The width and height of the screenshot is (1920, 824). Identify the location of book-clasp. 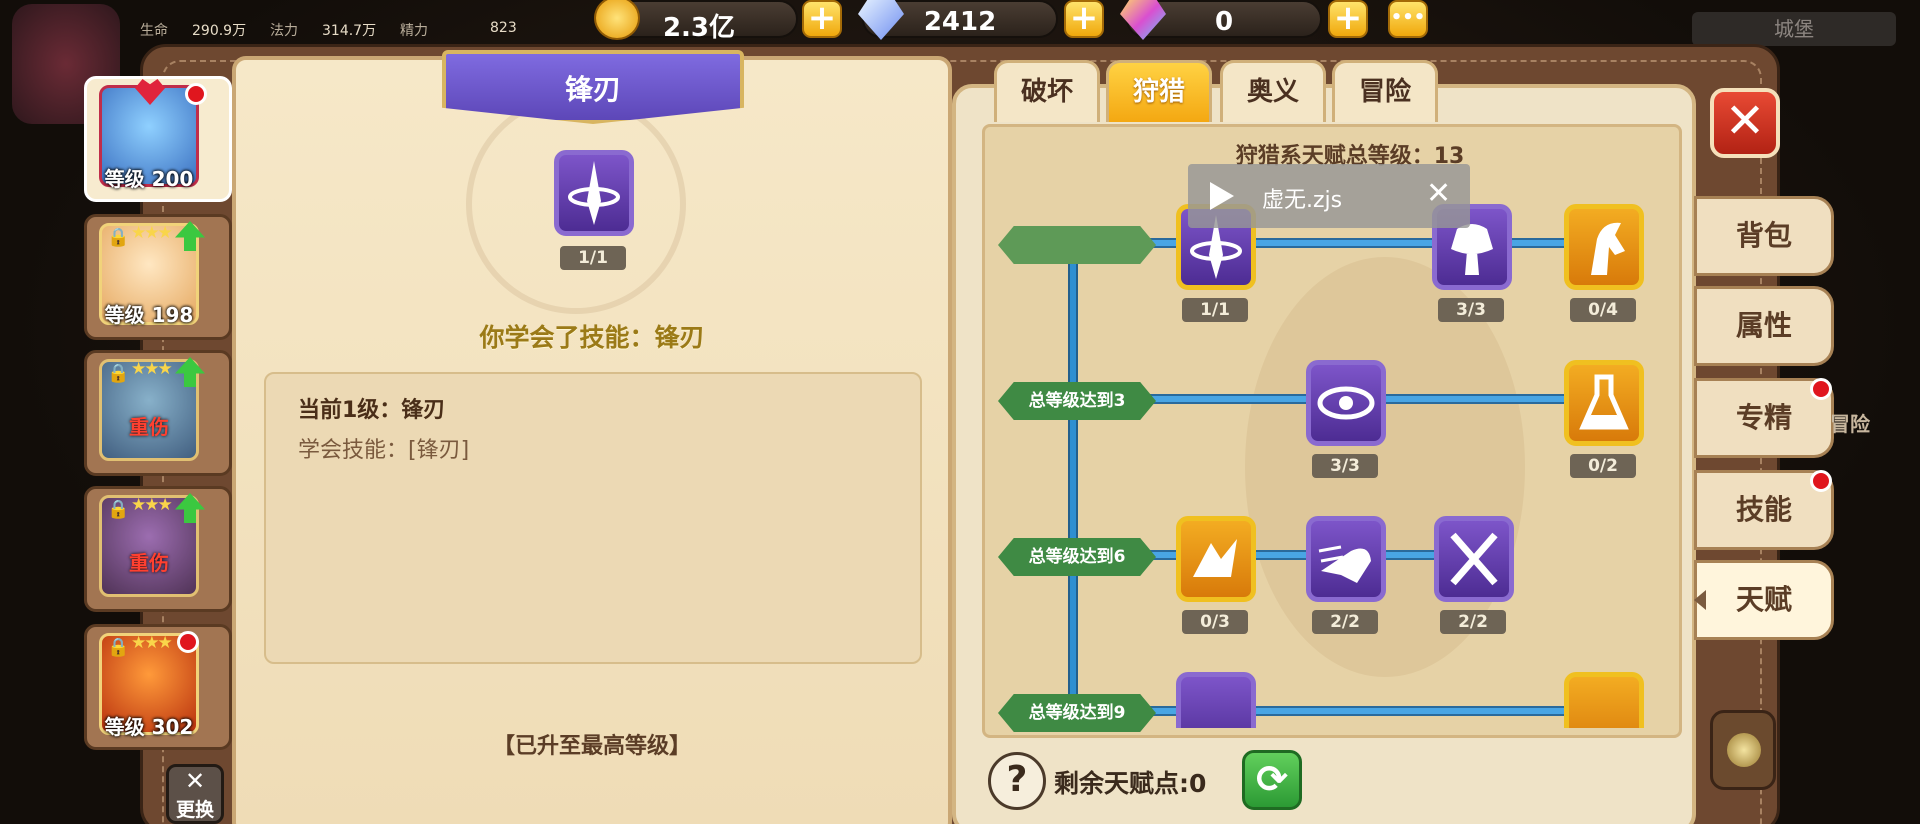
(1743, 750).